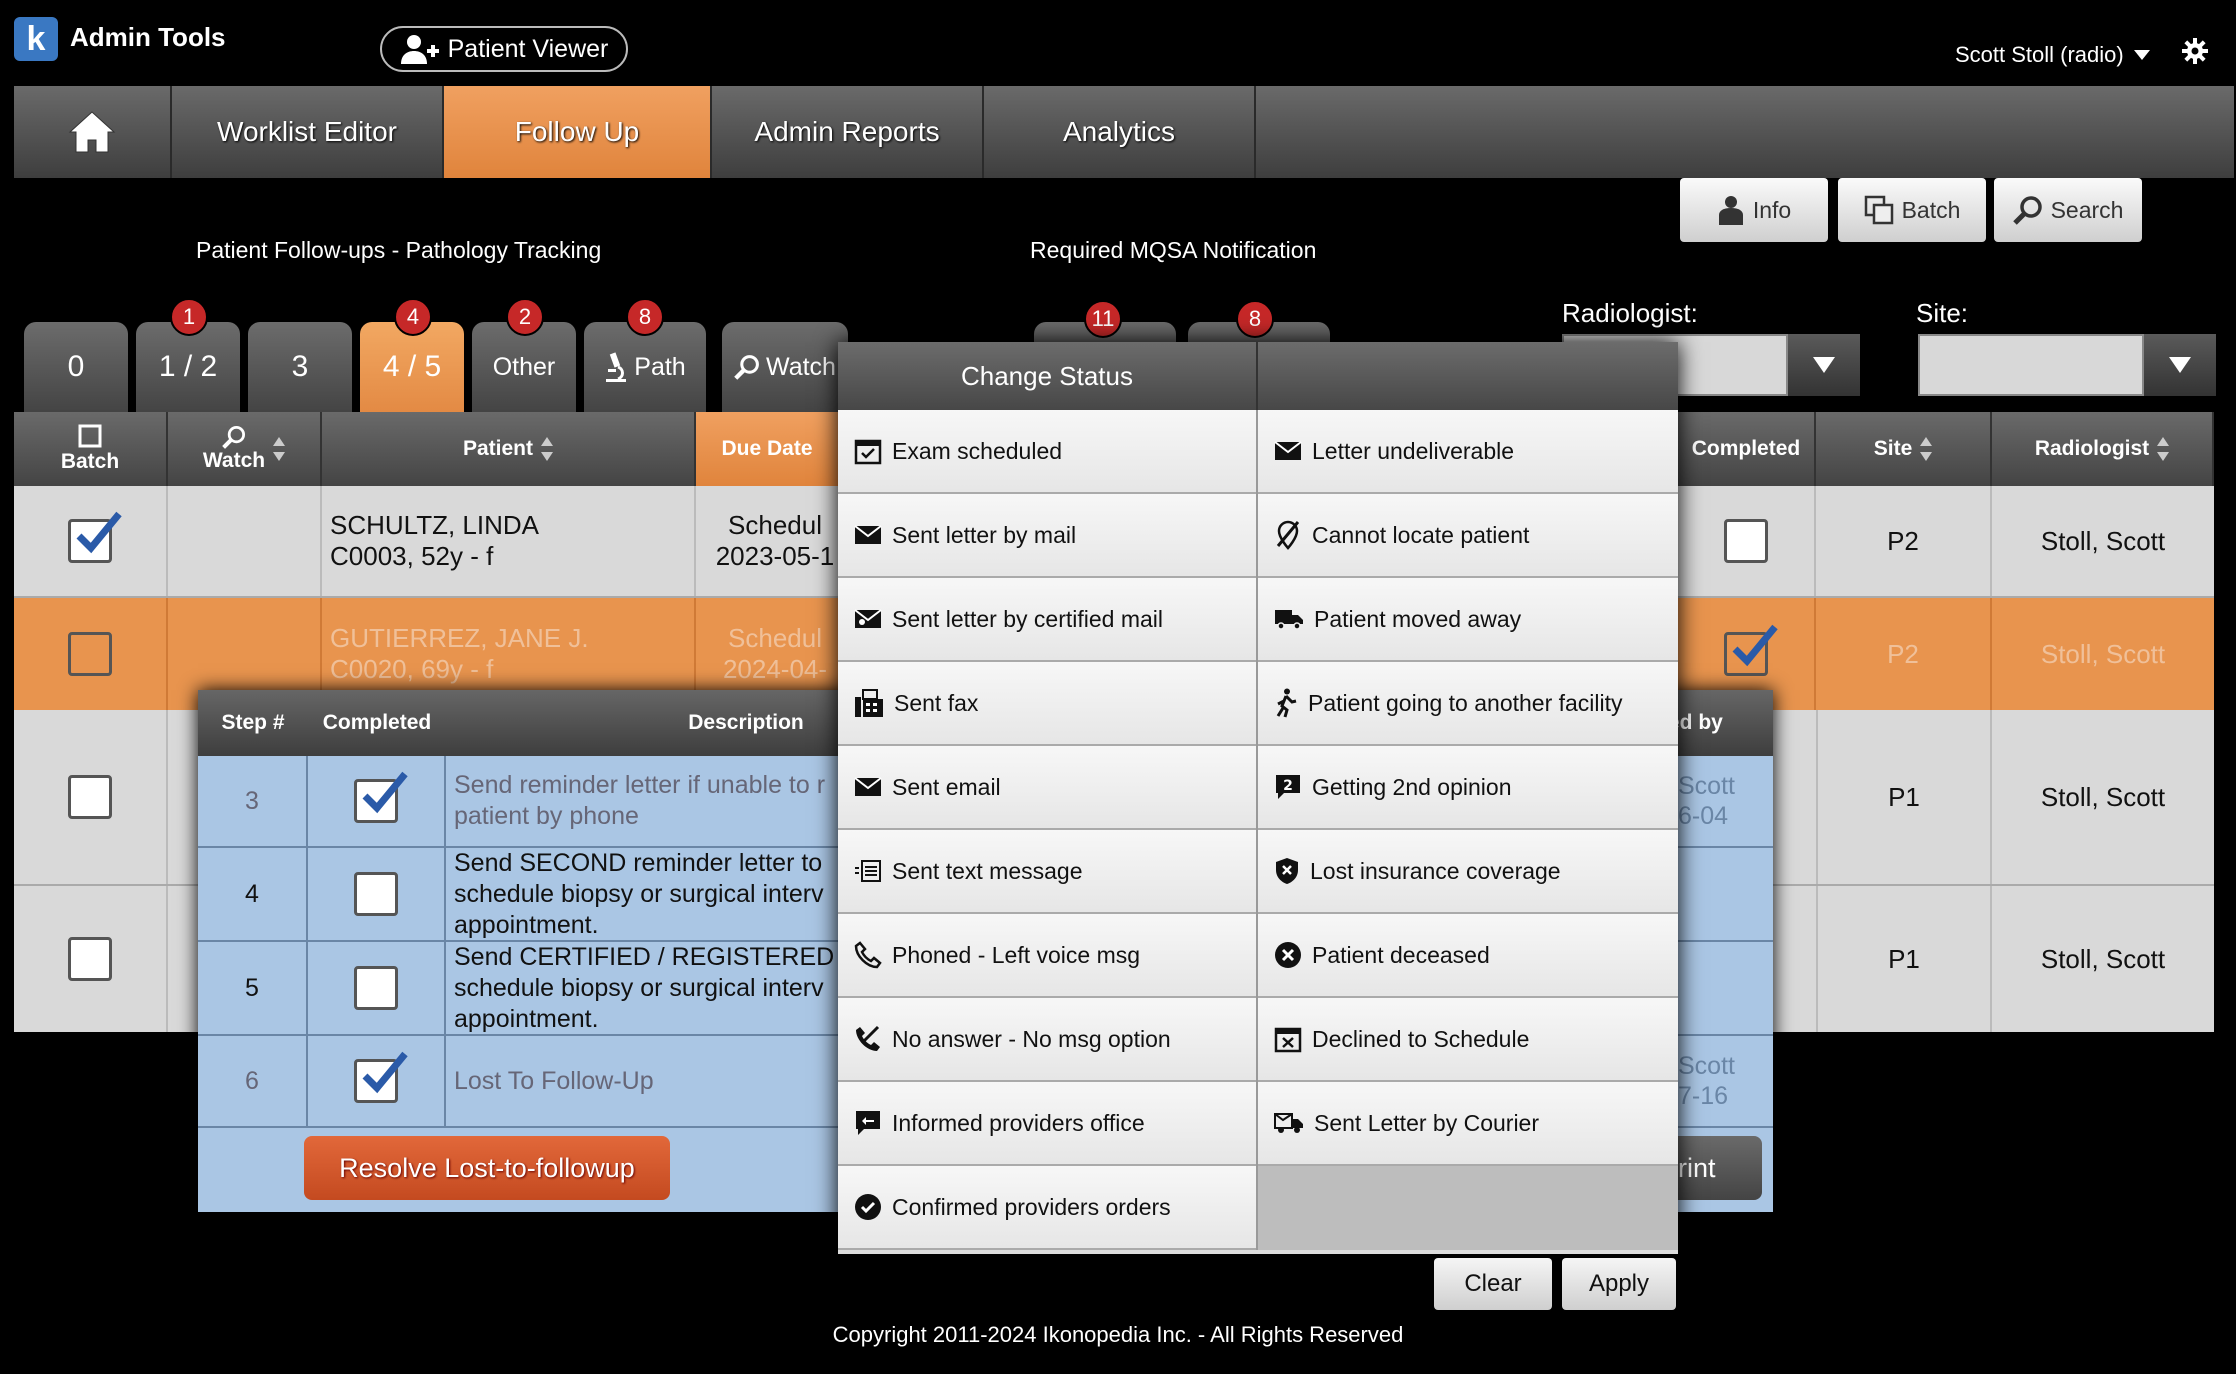 Image resolution: width=2236 pixels, height=1374 pixels. Describe the element at coordinates (1468, 872) in the screenshot. I see `status-option-lost-insurance: Lost insurance coverage` at that location.